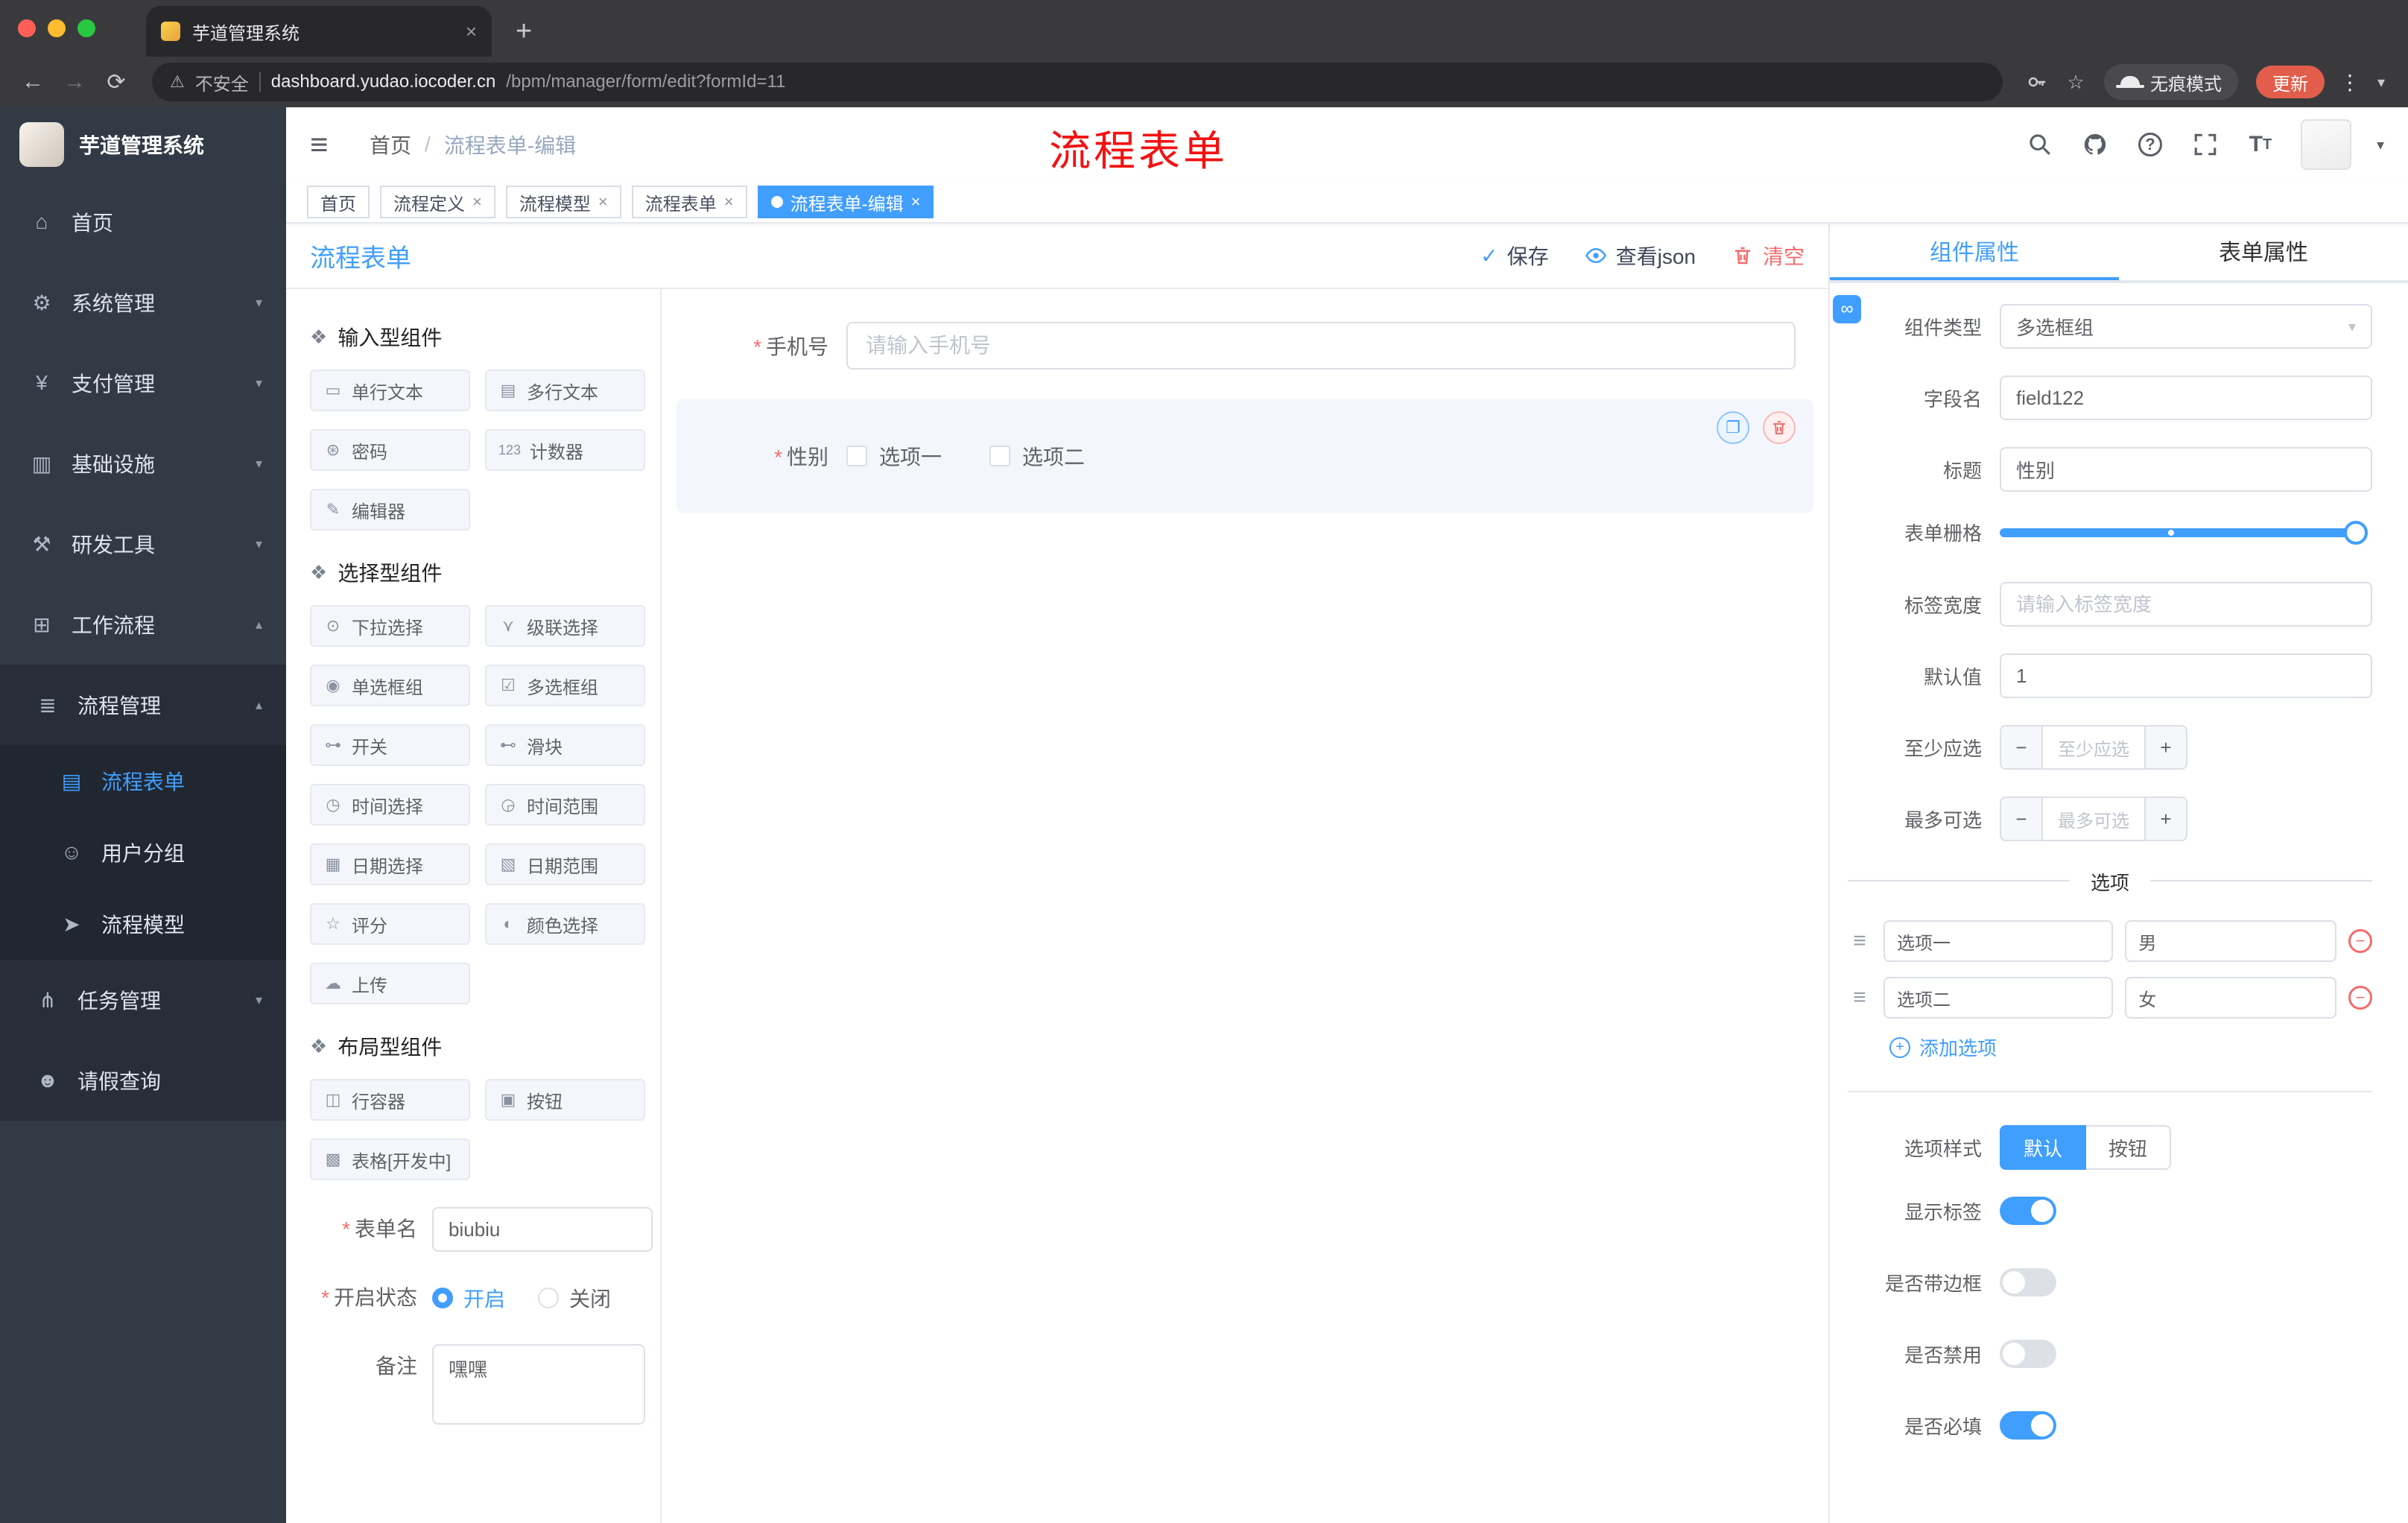 The height and width of the screenshot is (1523, 2408). Describe the element at coordinates (2186, 398) in the screenshot. I see `field-name-input` at that location.